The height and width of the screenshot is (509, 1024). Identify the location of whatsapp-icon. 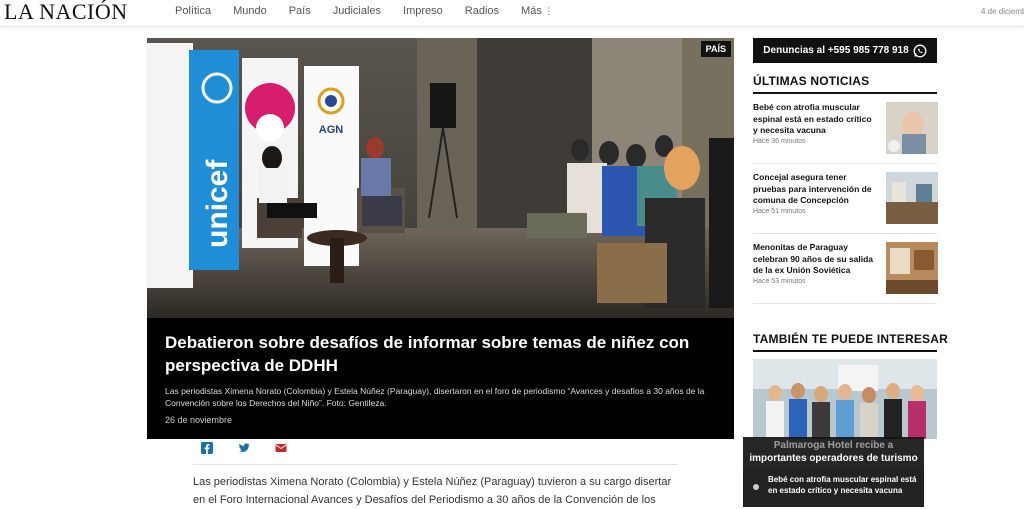
(920, 50).